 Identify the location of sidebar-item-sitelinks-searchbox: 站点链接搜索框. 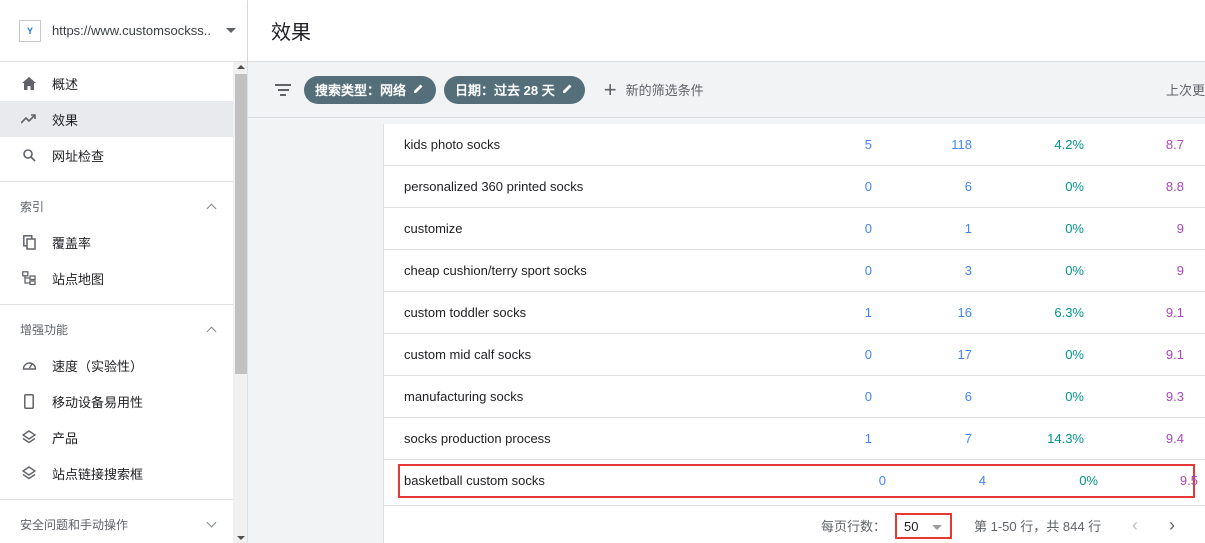
(123, 473).